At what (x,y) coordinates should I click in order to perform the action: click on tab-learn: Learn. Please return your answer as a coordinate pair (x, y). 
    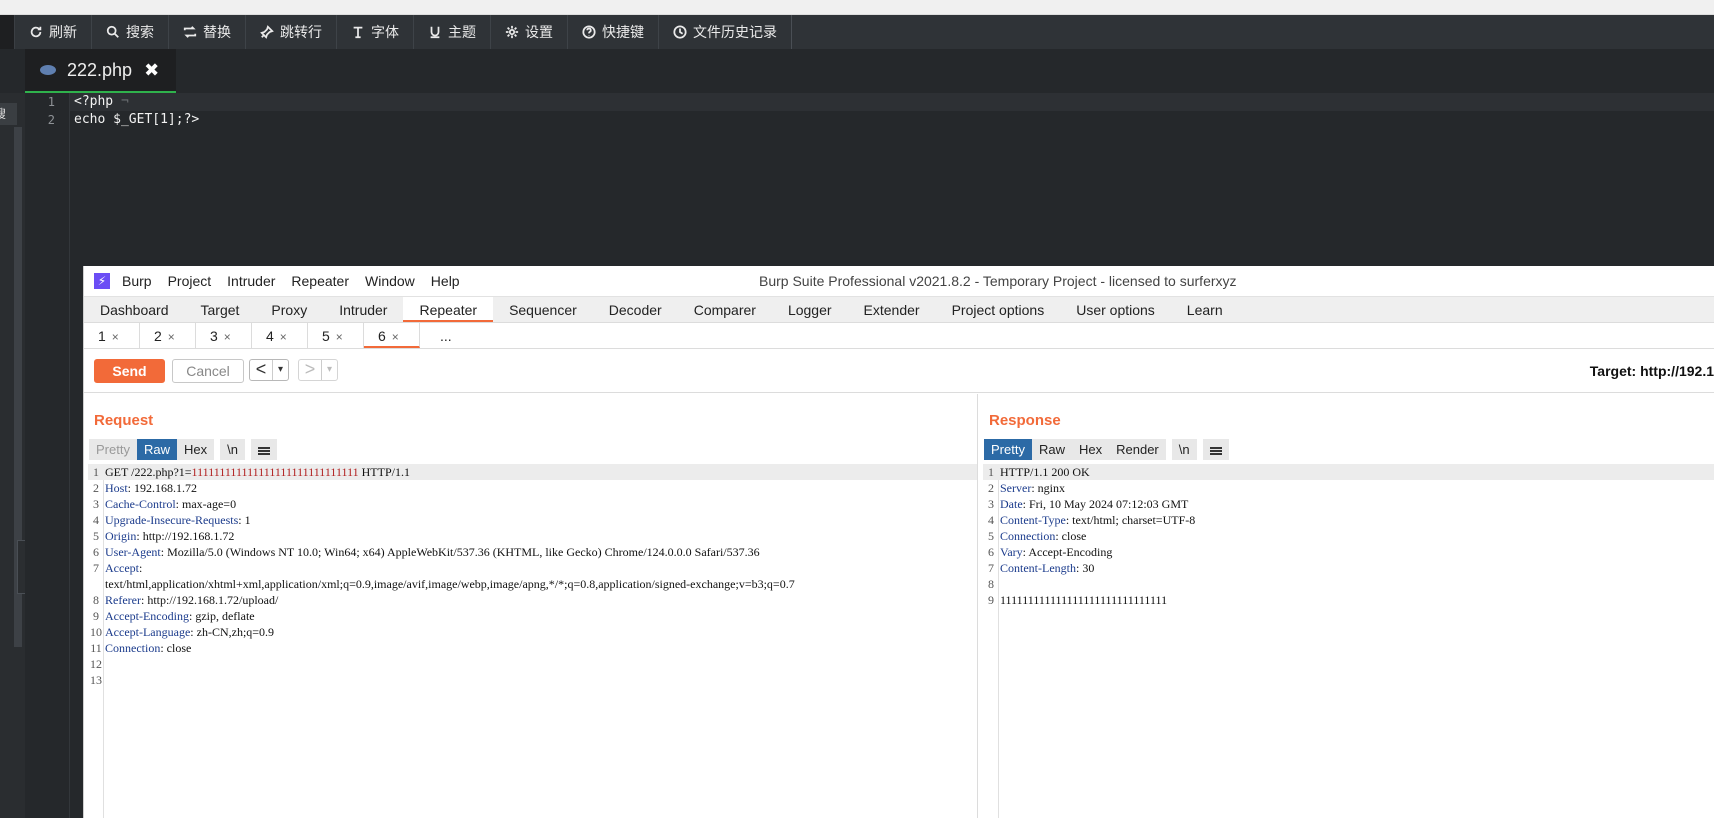
    Looking at the image, I should click on (1205, 309).